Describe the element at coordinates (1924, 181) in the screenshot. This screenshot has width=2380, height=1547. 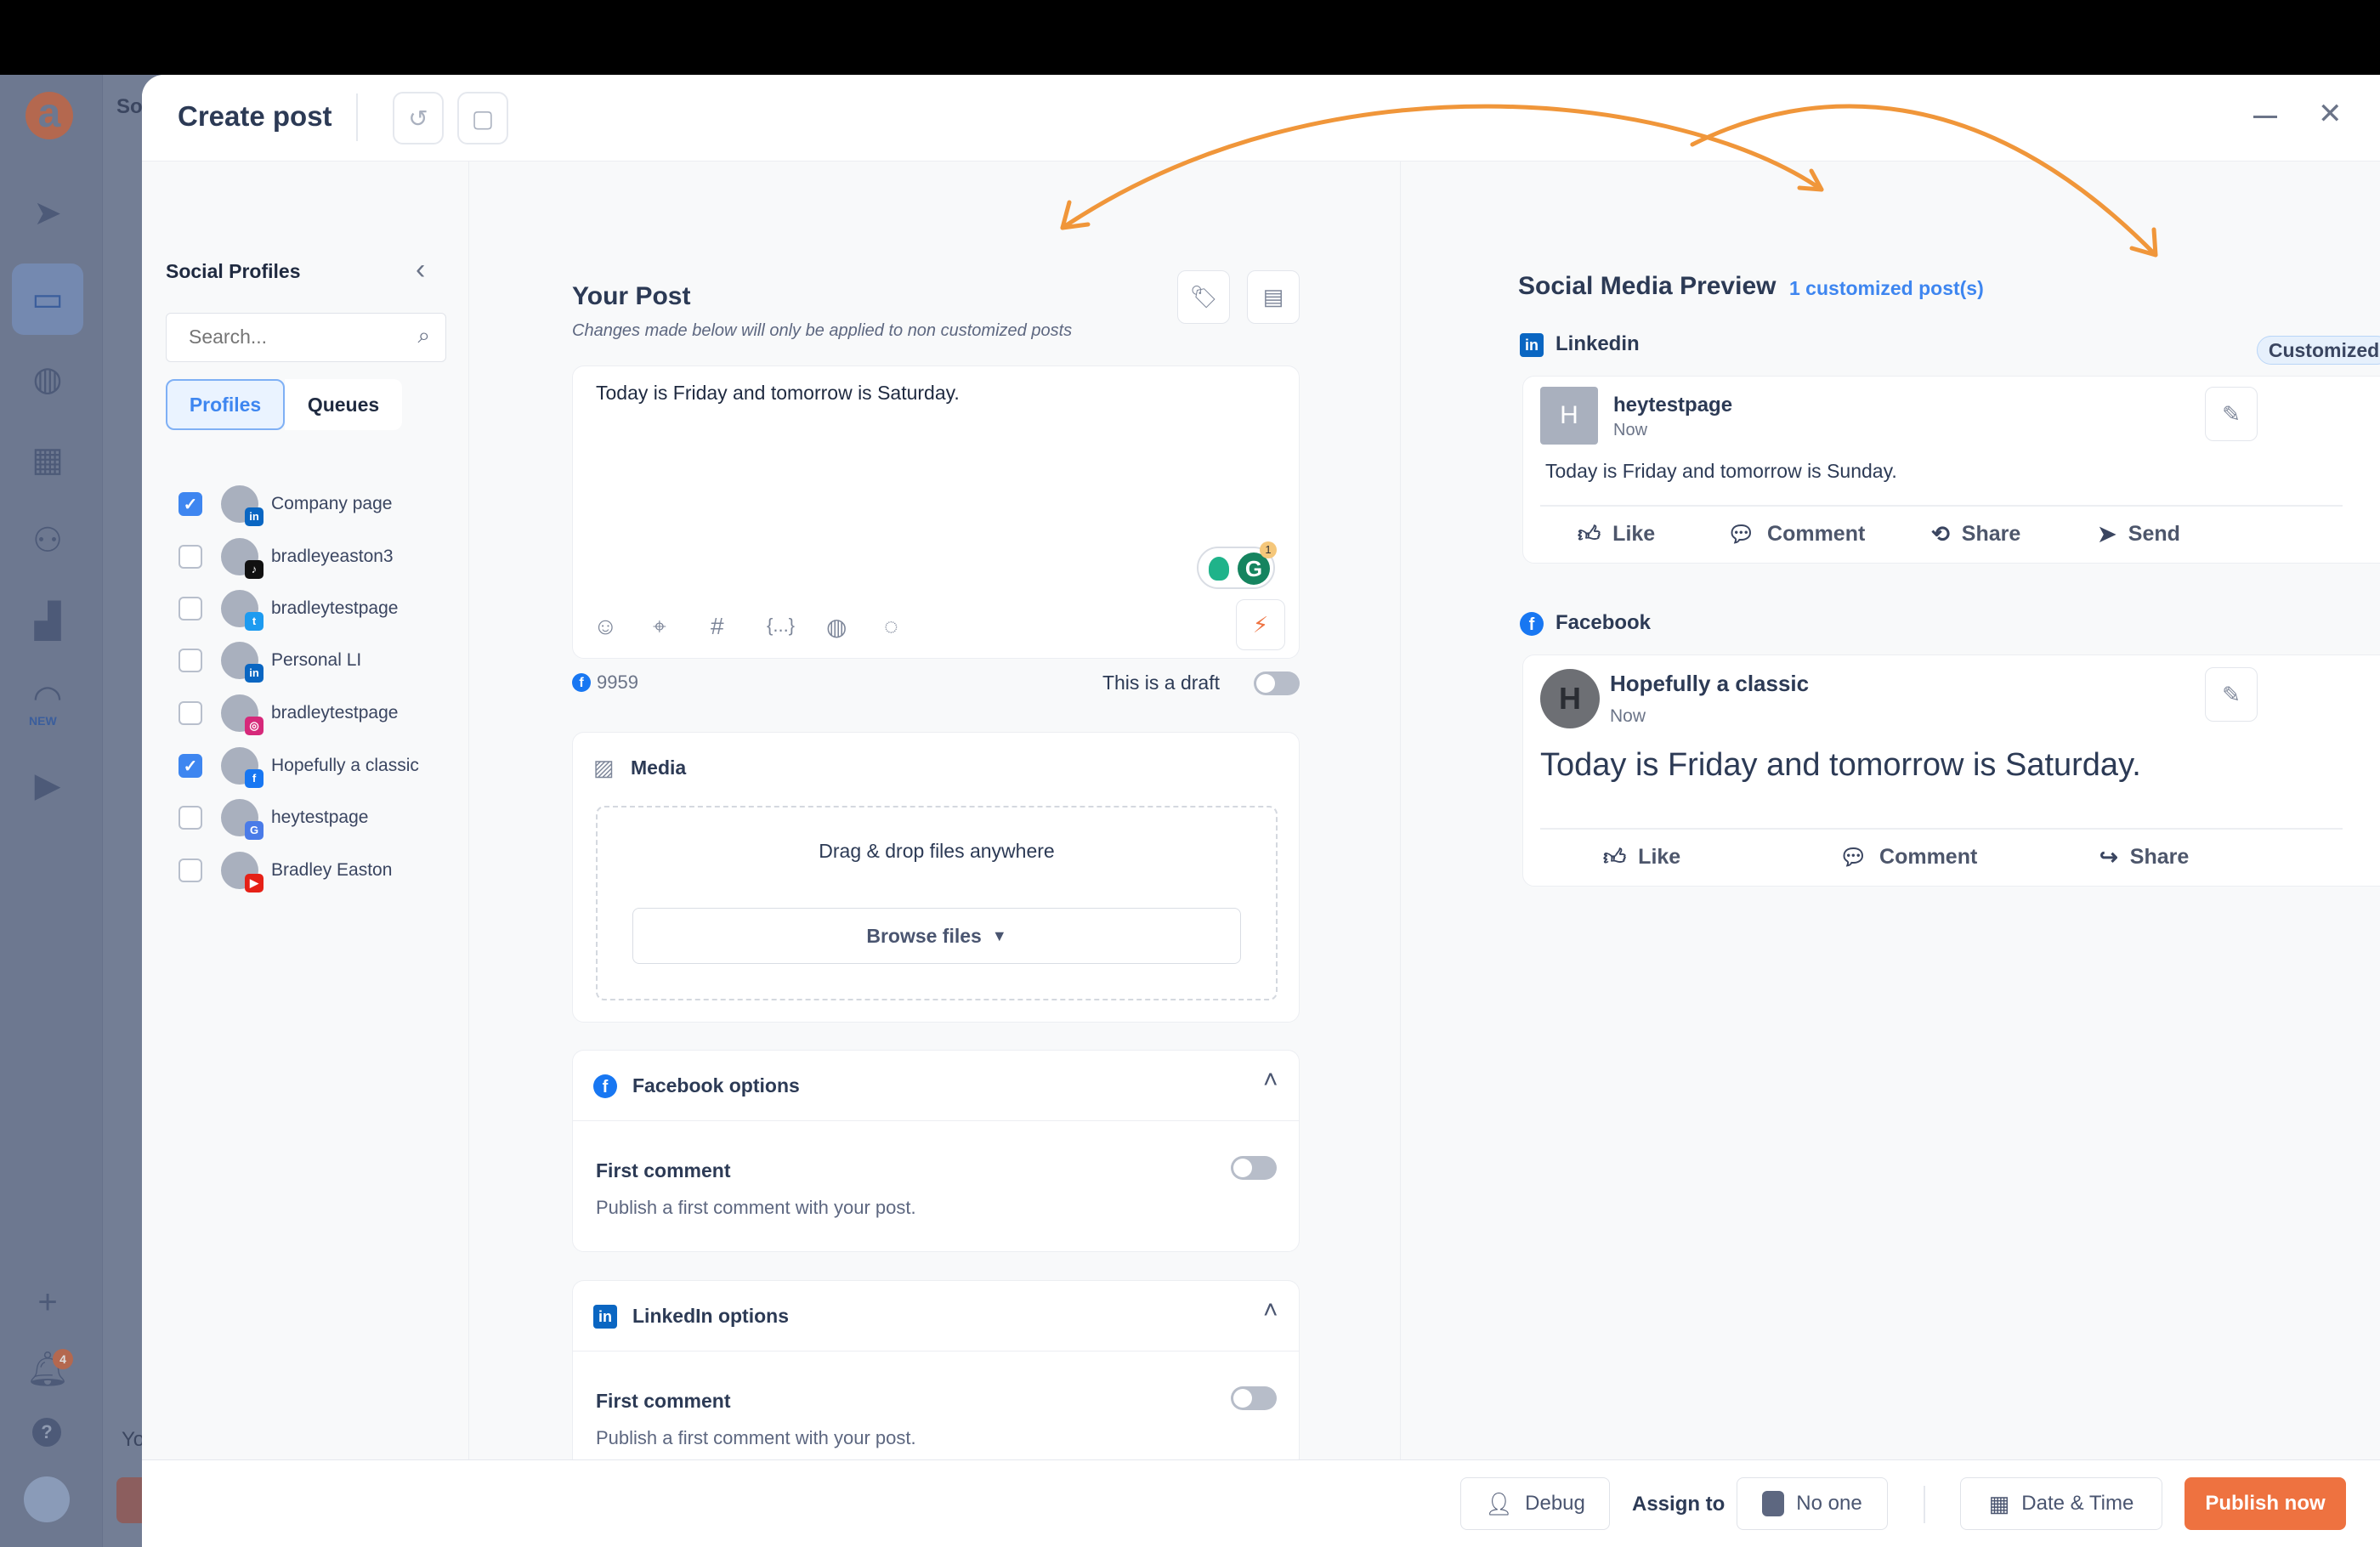
I see `arrow-to-customized-badge` at that location.